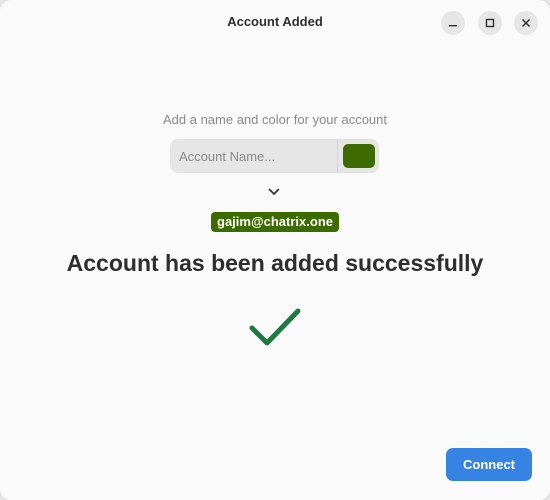 This screenshot has width=550, height=500. I want to click on minimize-button, so click(453, 23).